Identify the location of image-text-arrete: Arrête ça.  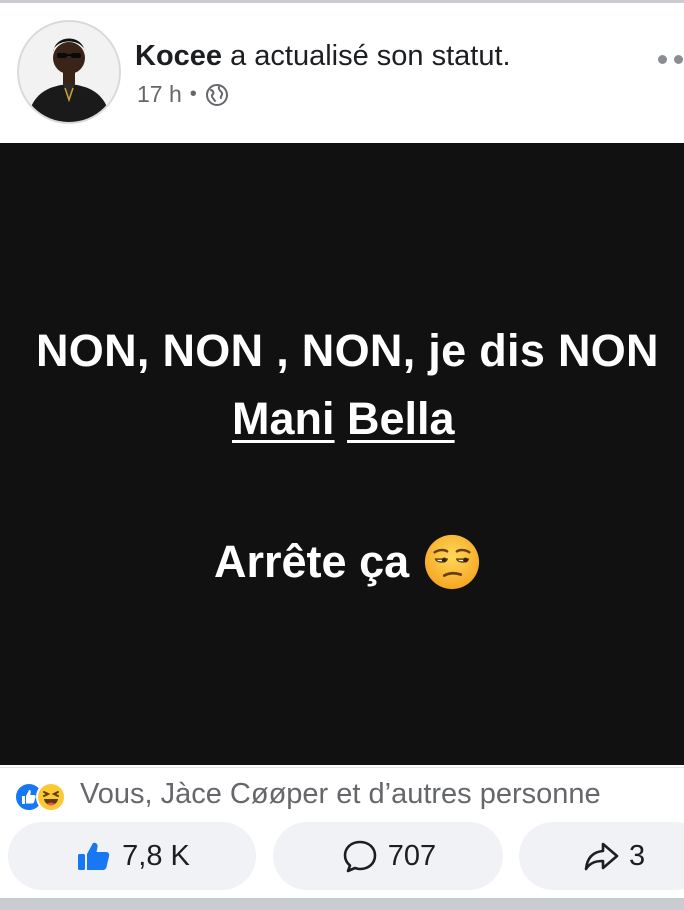
(312, 561).